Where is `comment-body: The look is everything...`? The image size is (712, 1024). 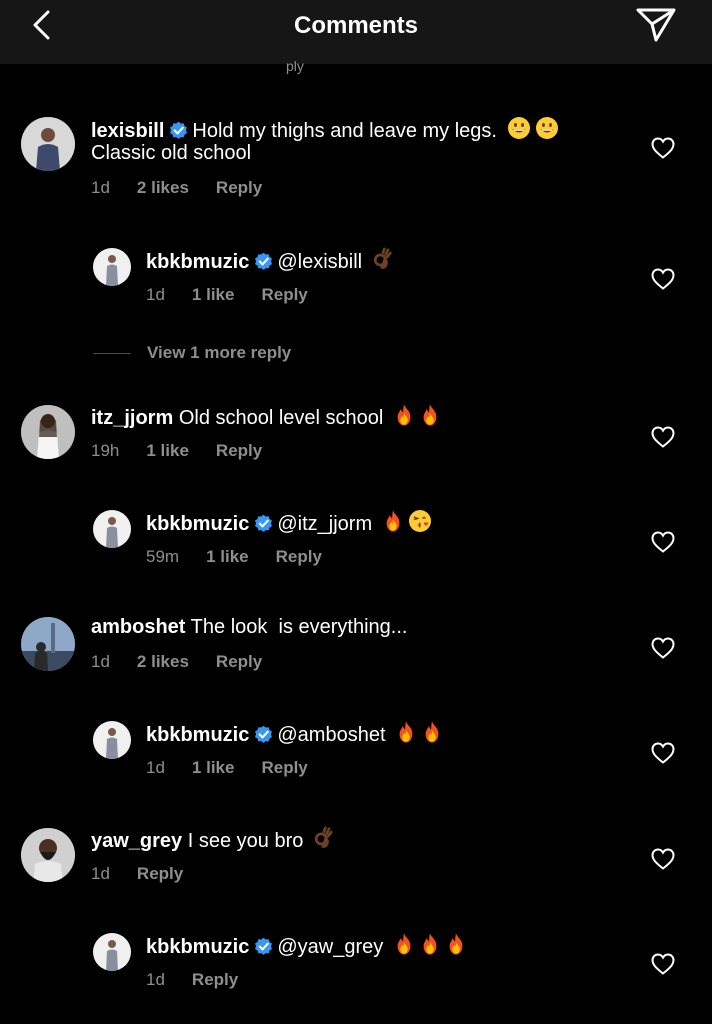
comment-body: The look is everything... is located at coordinates (299, 627).